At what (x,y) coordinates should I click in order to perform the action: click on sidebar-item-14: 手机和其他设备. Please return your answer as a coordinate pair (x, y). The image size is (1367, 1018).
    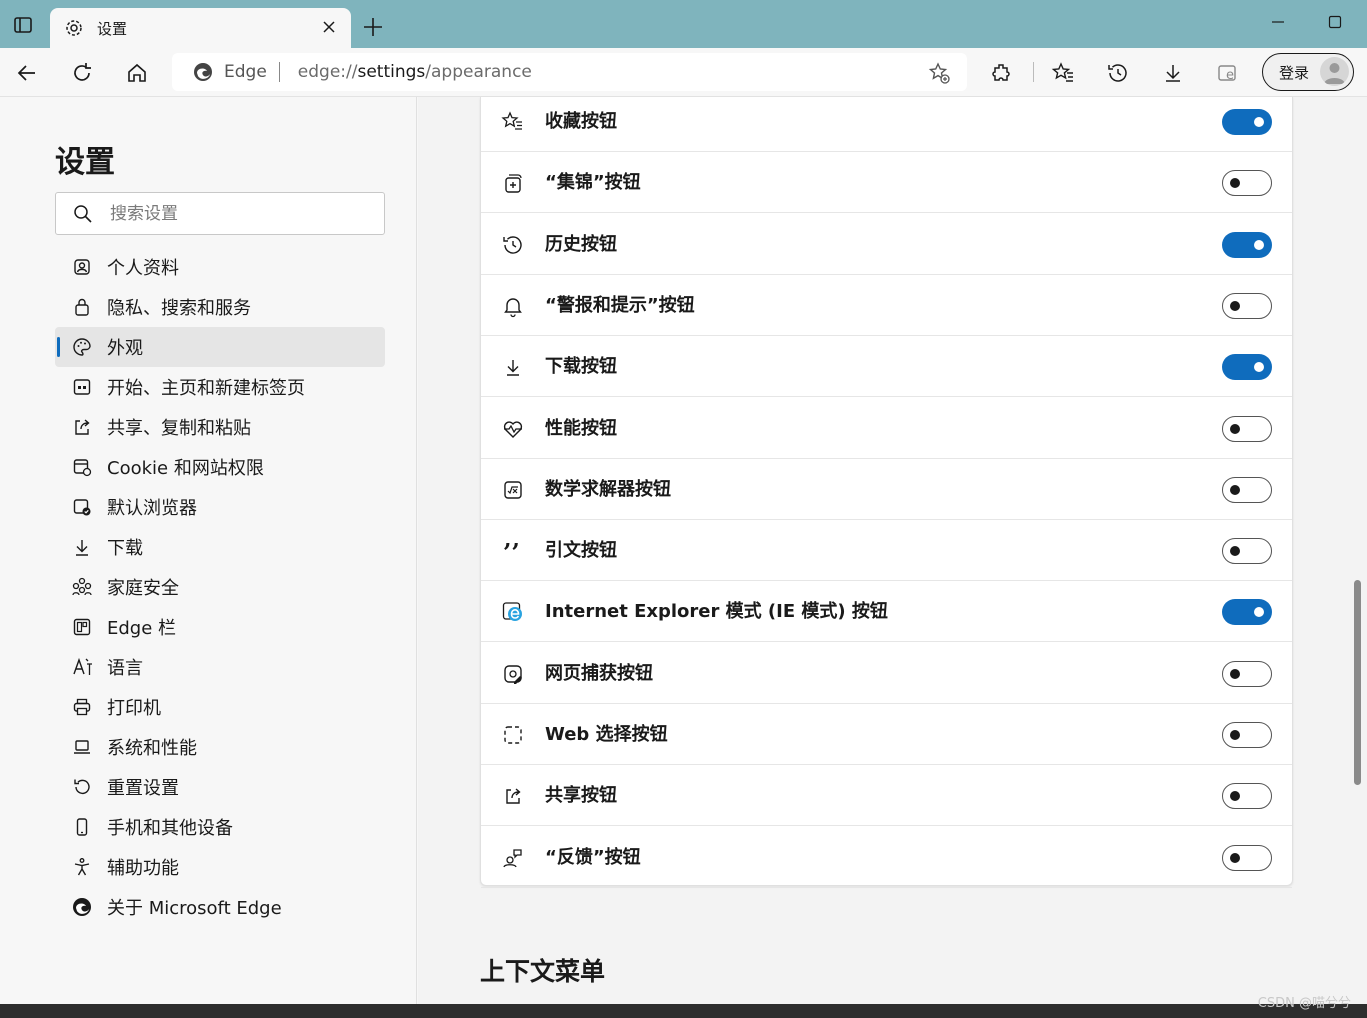
    Looking at the image, I should click on (220, 827).